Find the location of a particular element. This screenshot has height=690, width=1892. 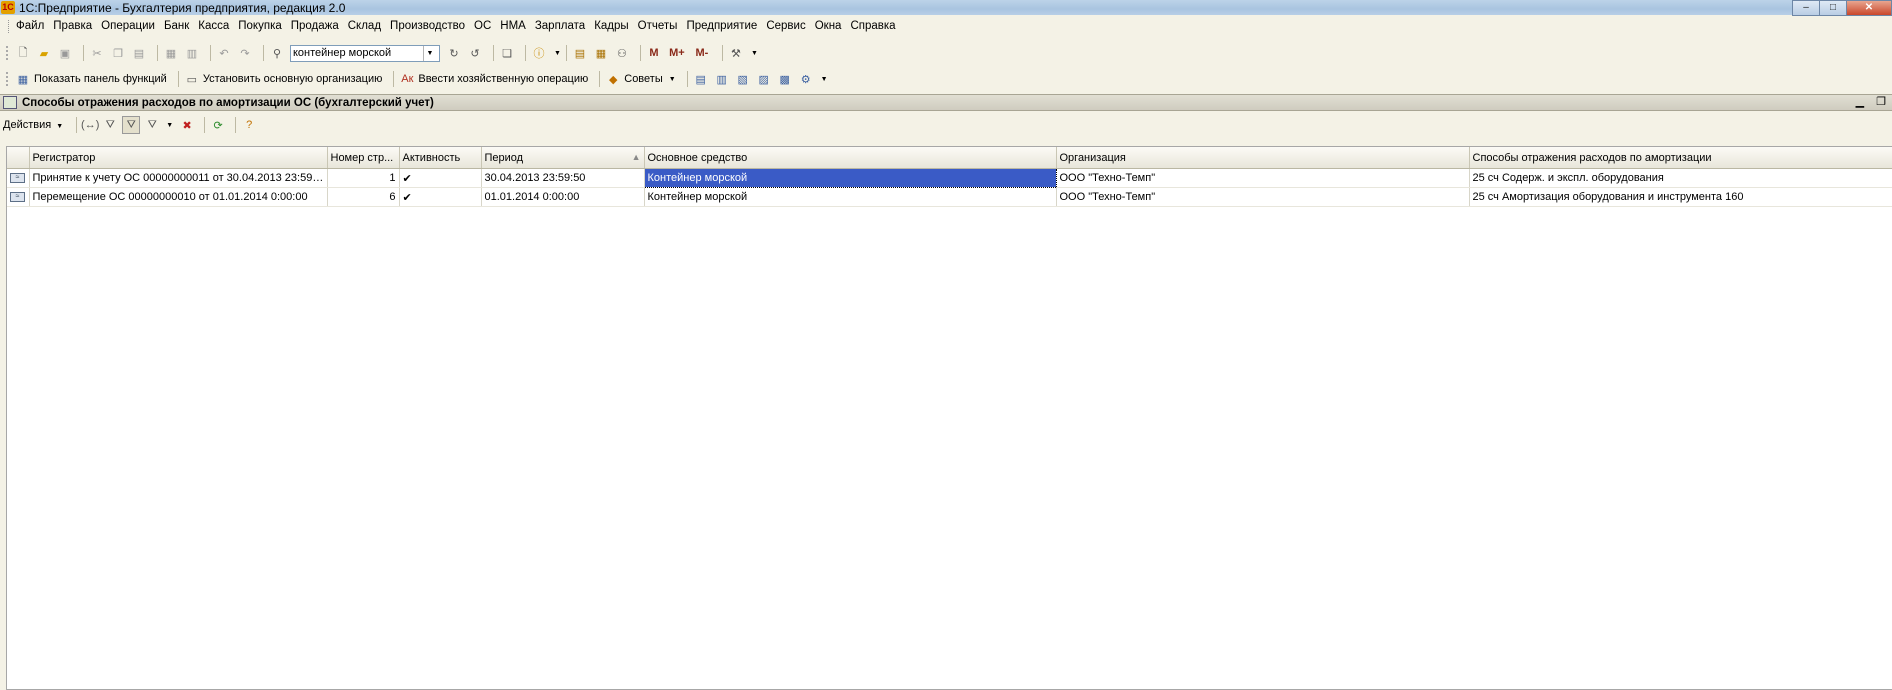

menu-item-cash: Касса is located at coordinates (213, 26).